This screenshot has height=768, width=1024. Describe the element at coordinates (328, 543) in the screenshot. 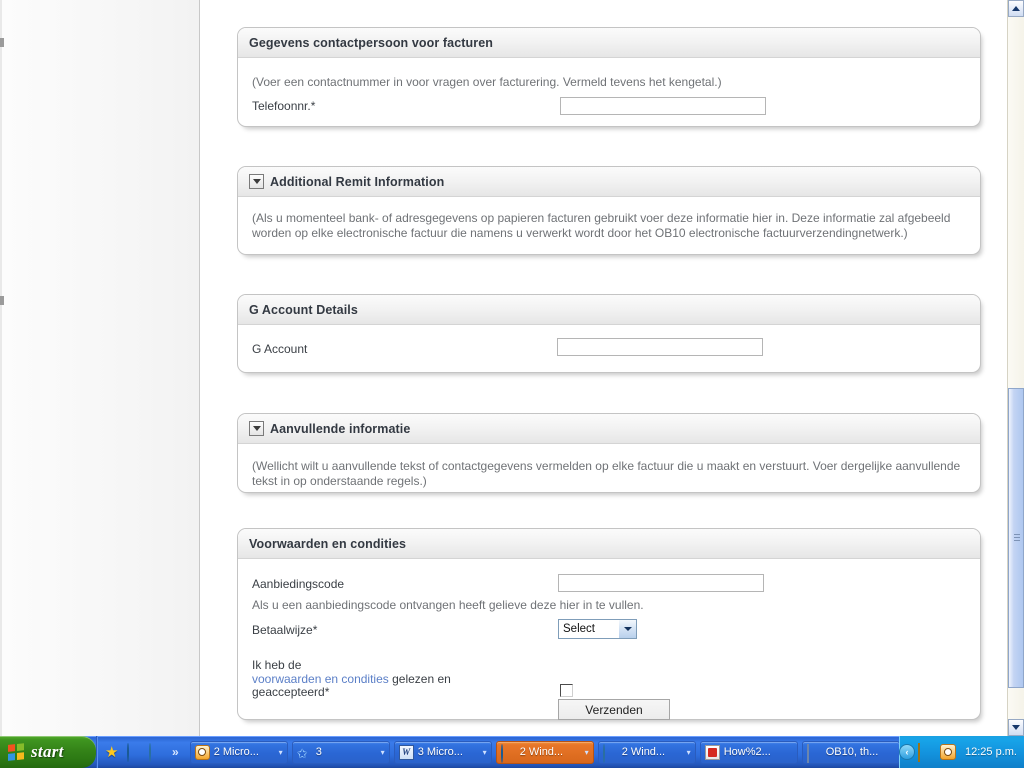

I see `section-title: Voorwaarden en condities` at that location.